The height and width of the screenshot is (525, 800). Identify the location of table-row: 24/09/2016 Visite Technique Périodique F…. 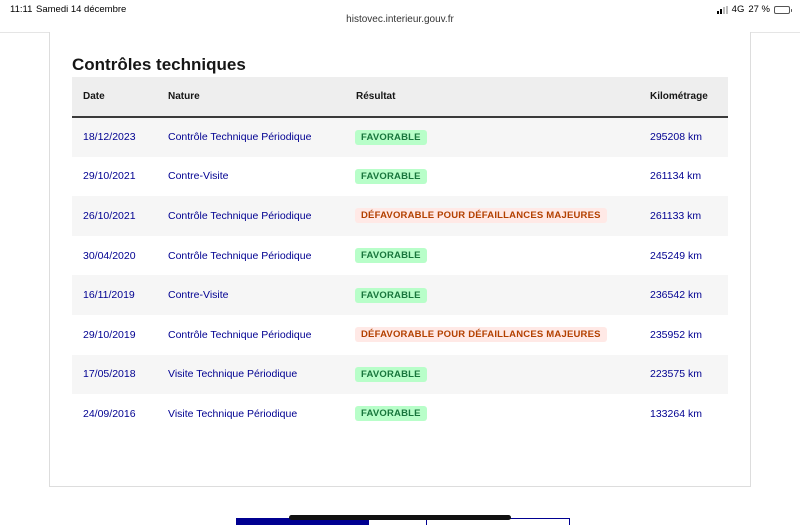
(400, 414).